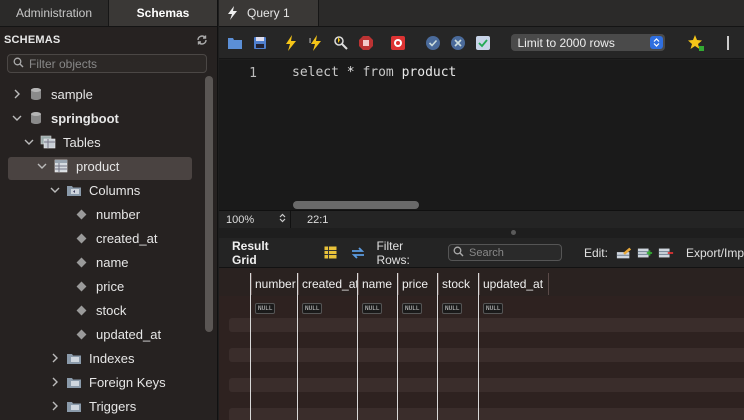 The height and width of the screenshot is (420, 744). Describe the element at coordinates (513, 232) in the screenshot. I see `splitter-handle` at that location.